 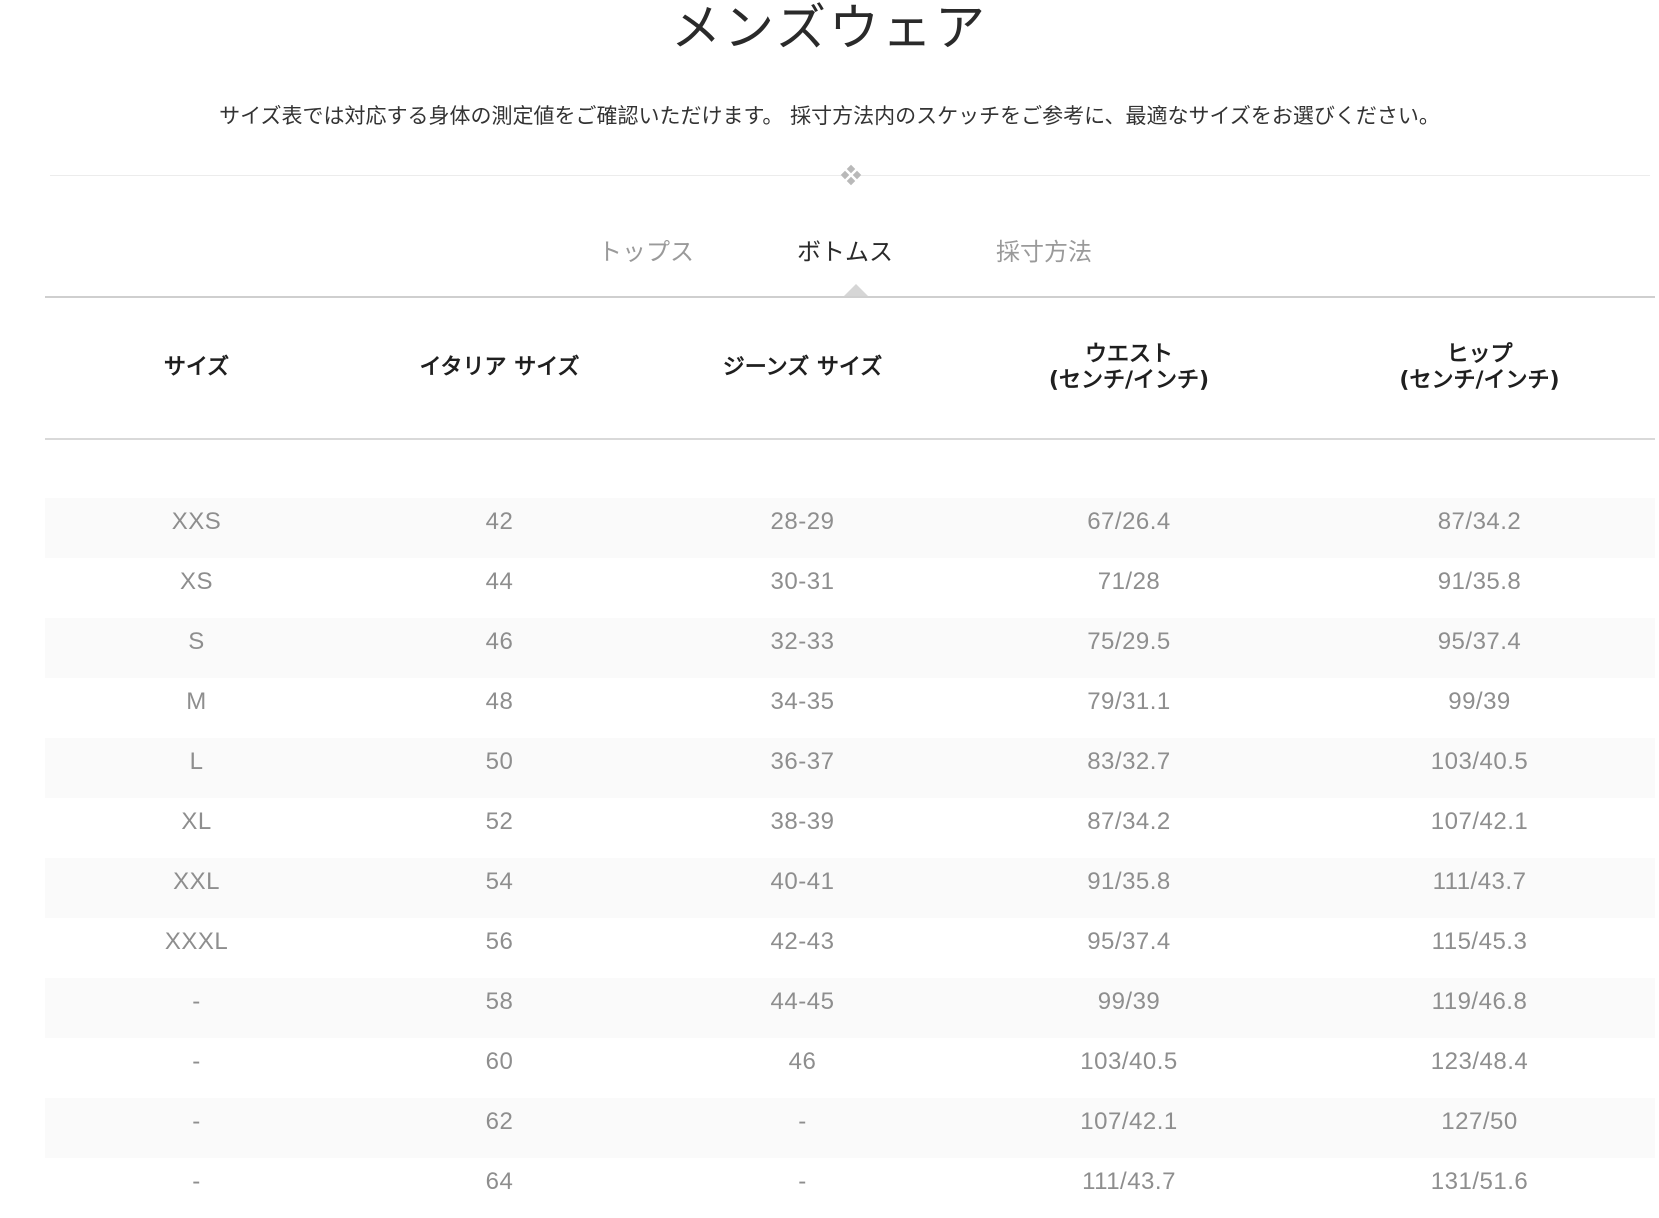 What do you see at coordinates (850, 768) in the screenshot?
I see `table-row: L 50 36-37 83/32.7 103/40.5` at bounding box center [850, 768].